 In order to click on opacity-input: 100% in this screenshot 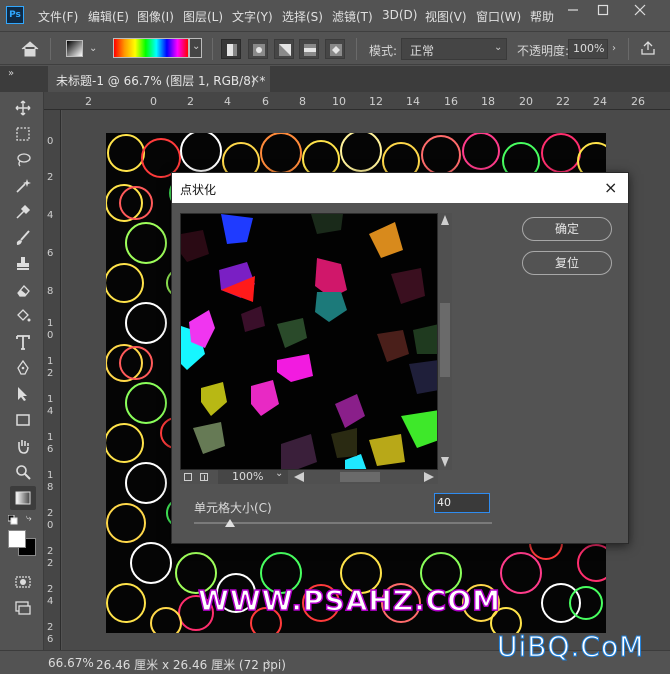, I will do `click(588, 49)`.